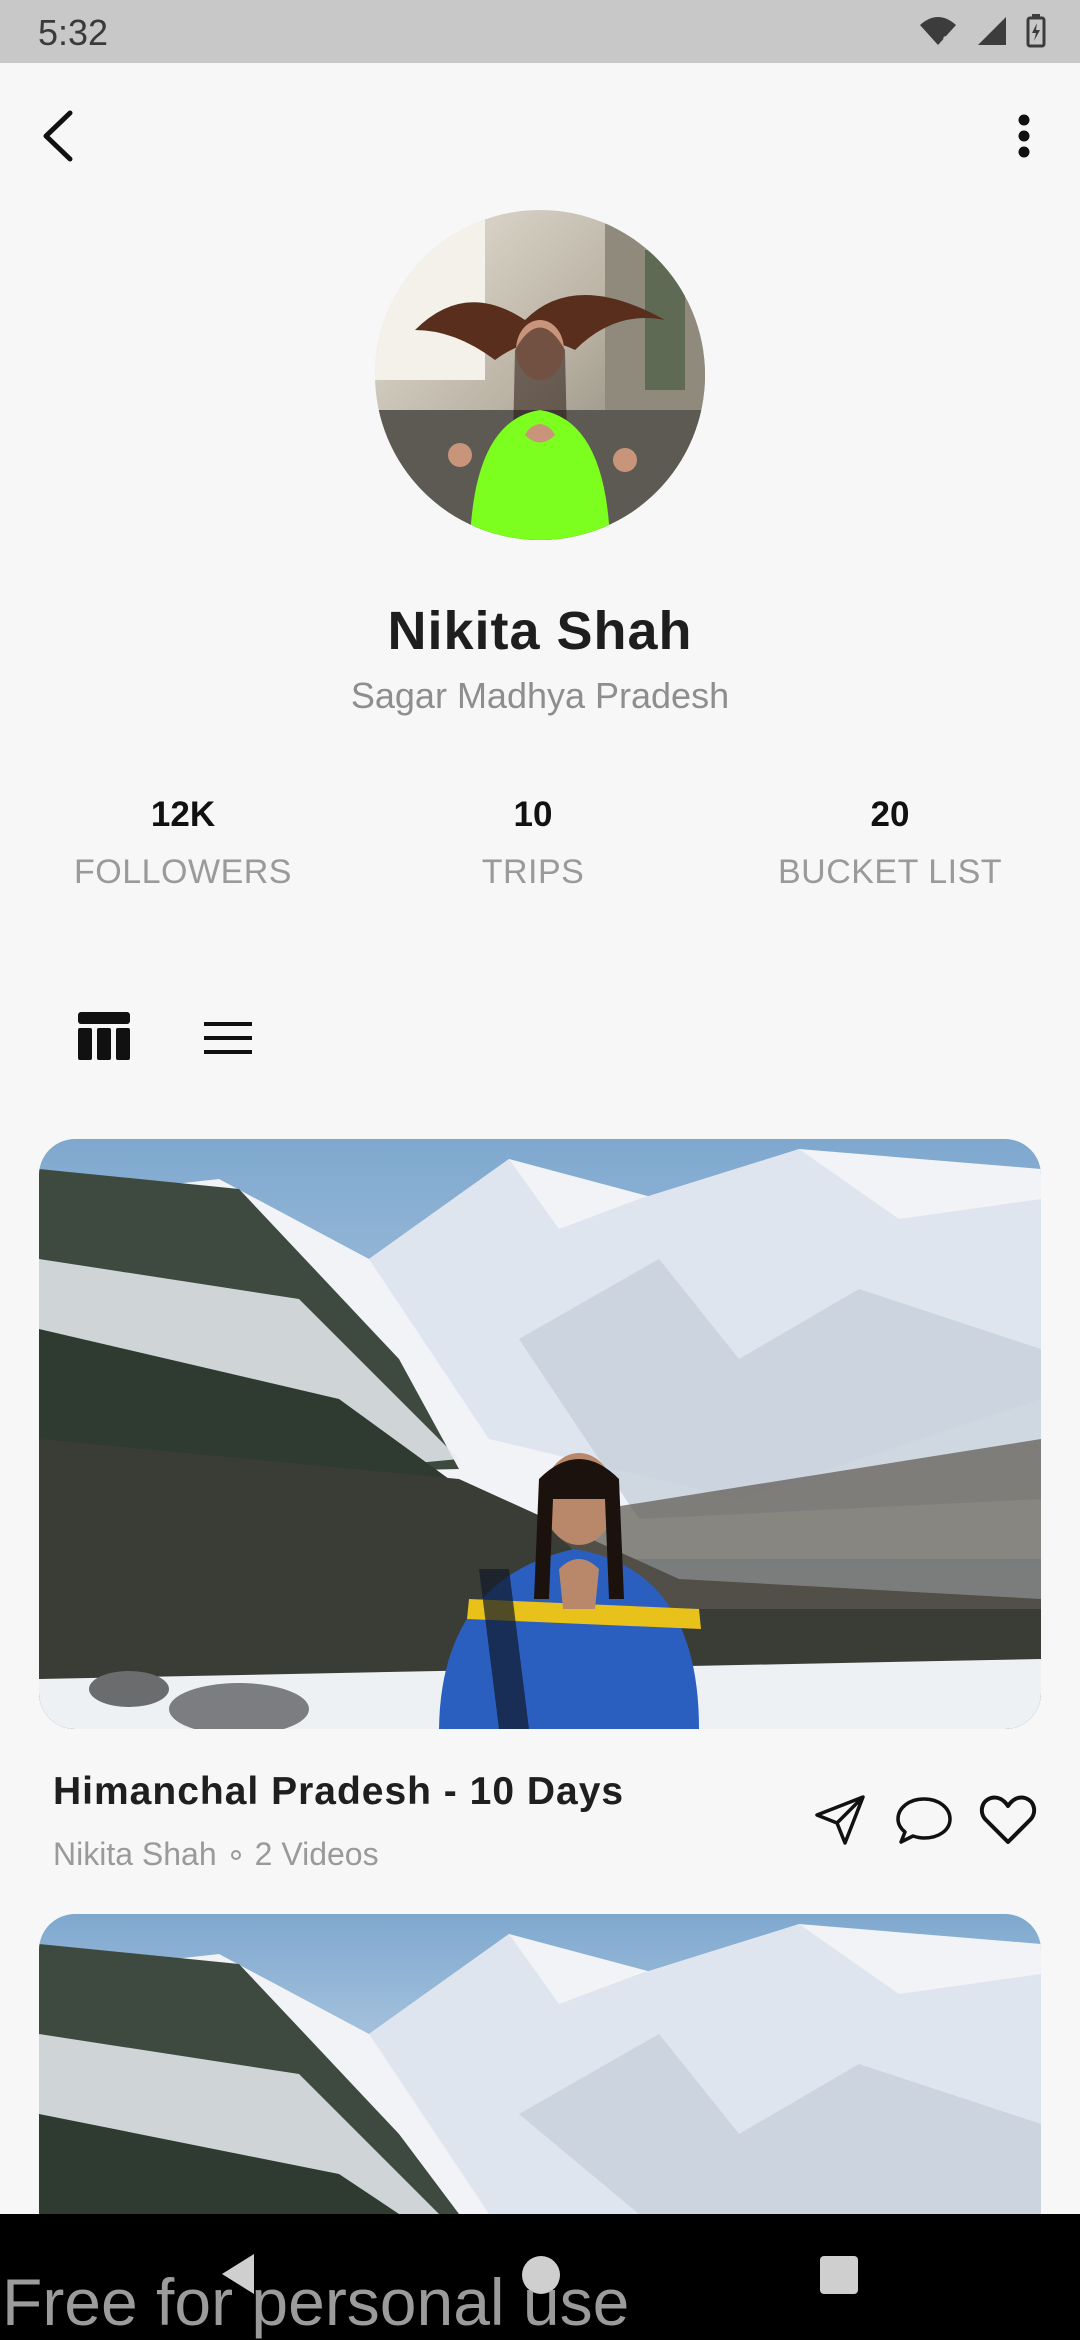  What do you see at coordinates (890, 843) in the screenshot?
I see `stat-bucket-list: 20 BUCKET LIST` at bounding box center [890, 843].